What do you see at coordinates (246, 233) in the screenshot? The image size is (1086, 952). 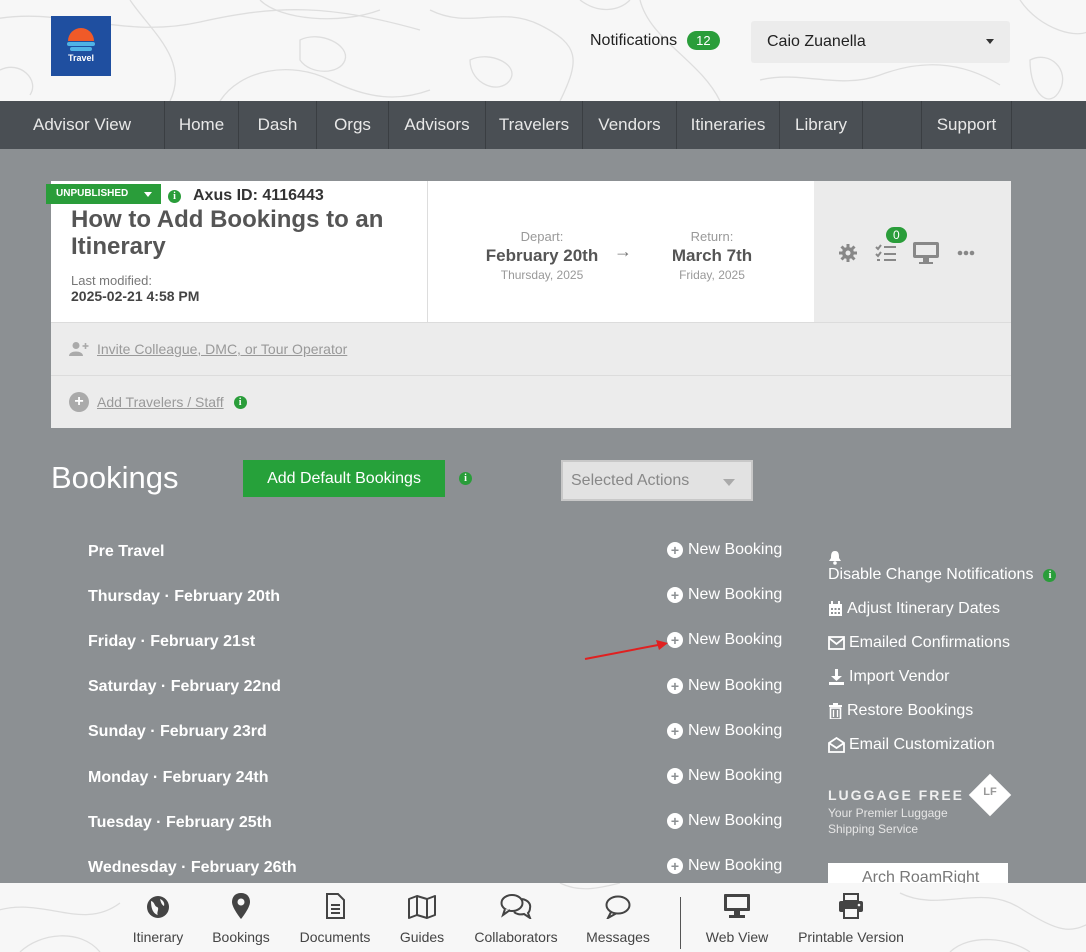 I see `itinerary-title: How to Add Bookings to an Itinerary` at bounding box center [246, 233].